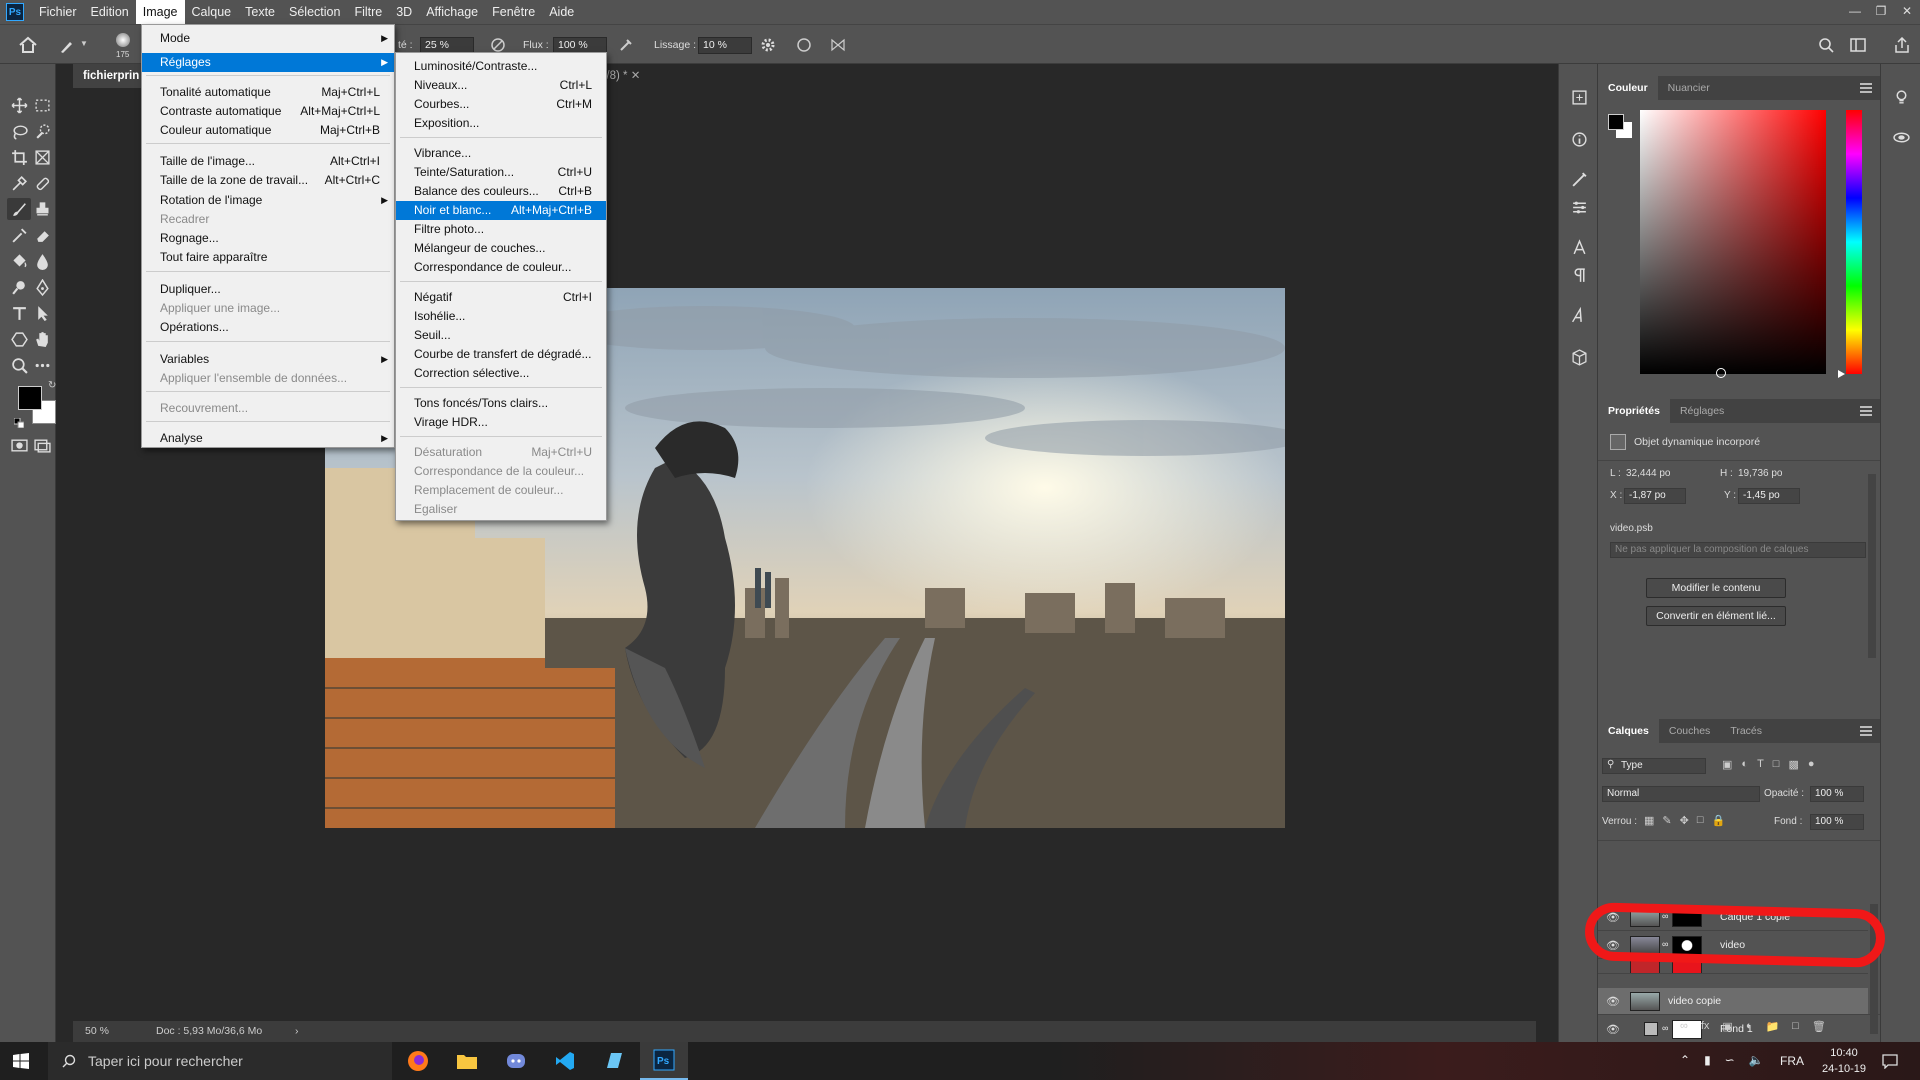 This screenshot has width=1920, height=1080. I want to click on new-layer-icon: □, so click(1795, 1026).